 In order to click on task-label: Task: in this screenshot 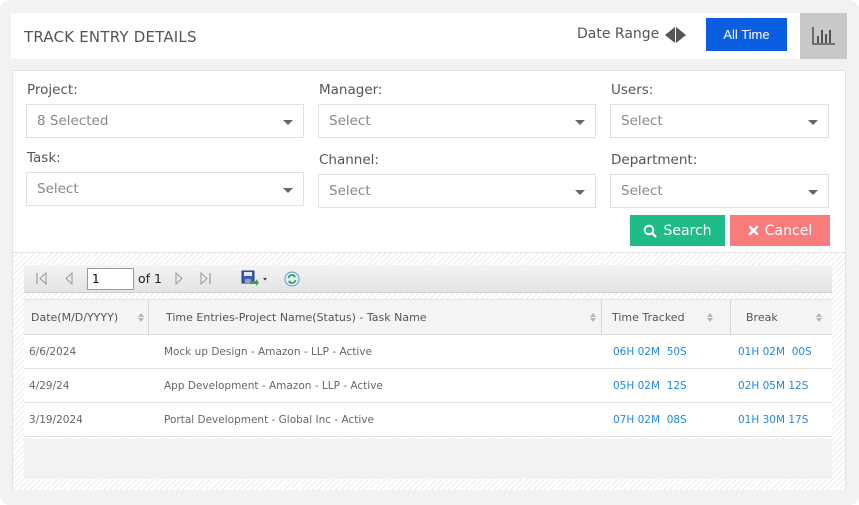, I will do `click(44, 158)`.